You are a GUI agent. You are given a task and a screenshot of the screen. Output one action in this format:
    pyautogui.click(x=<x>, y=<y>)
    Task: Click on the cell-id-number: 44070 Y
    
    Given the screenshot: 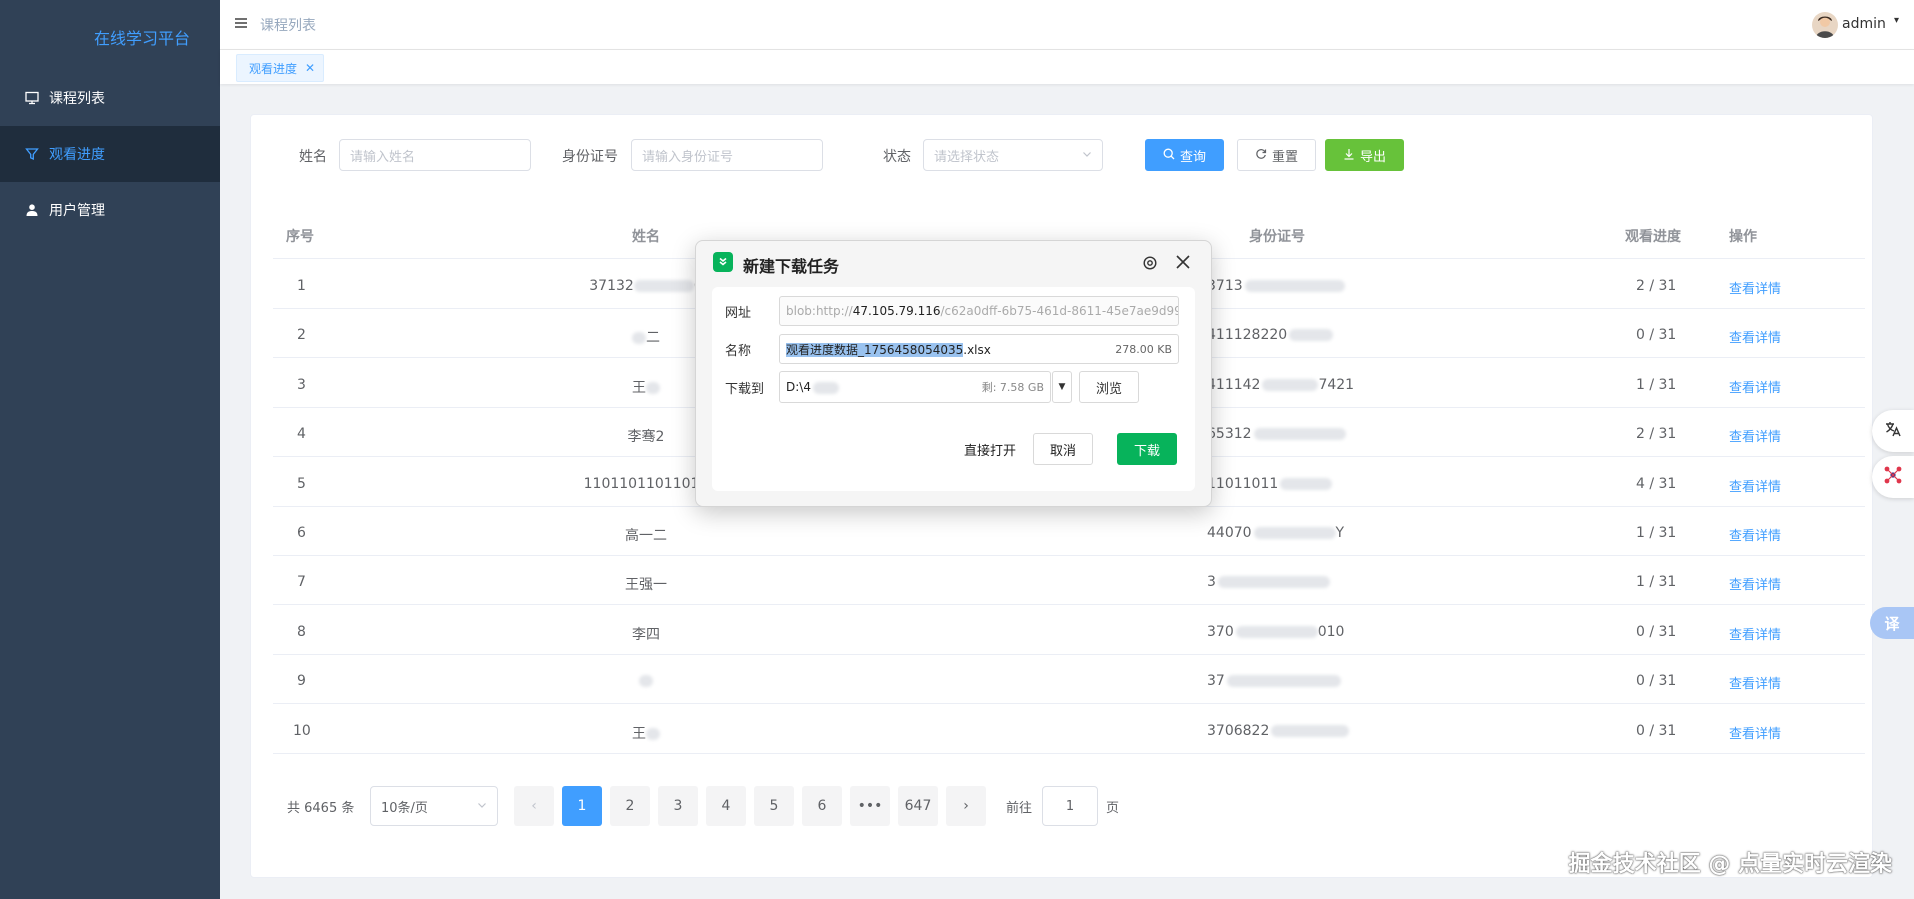 What is the action you would take?
    pyautogui.click(x=1275, y=533)
    